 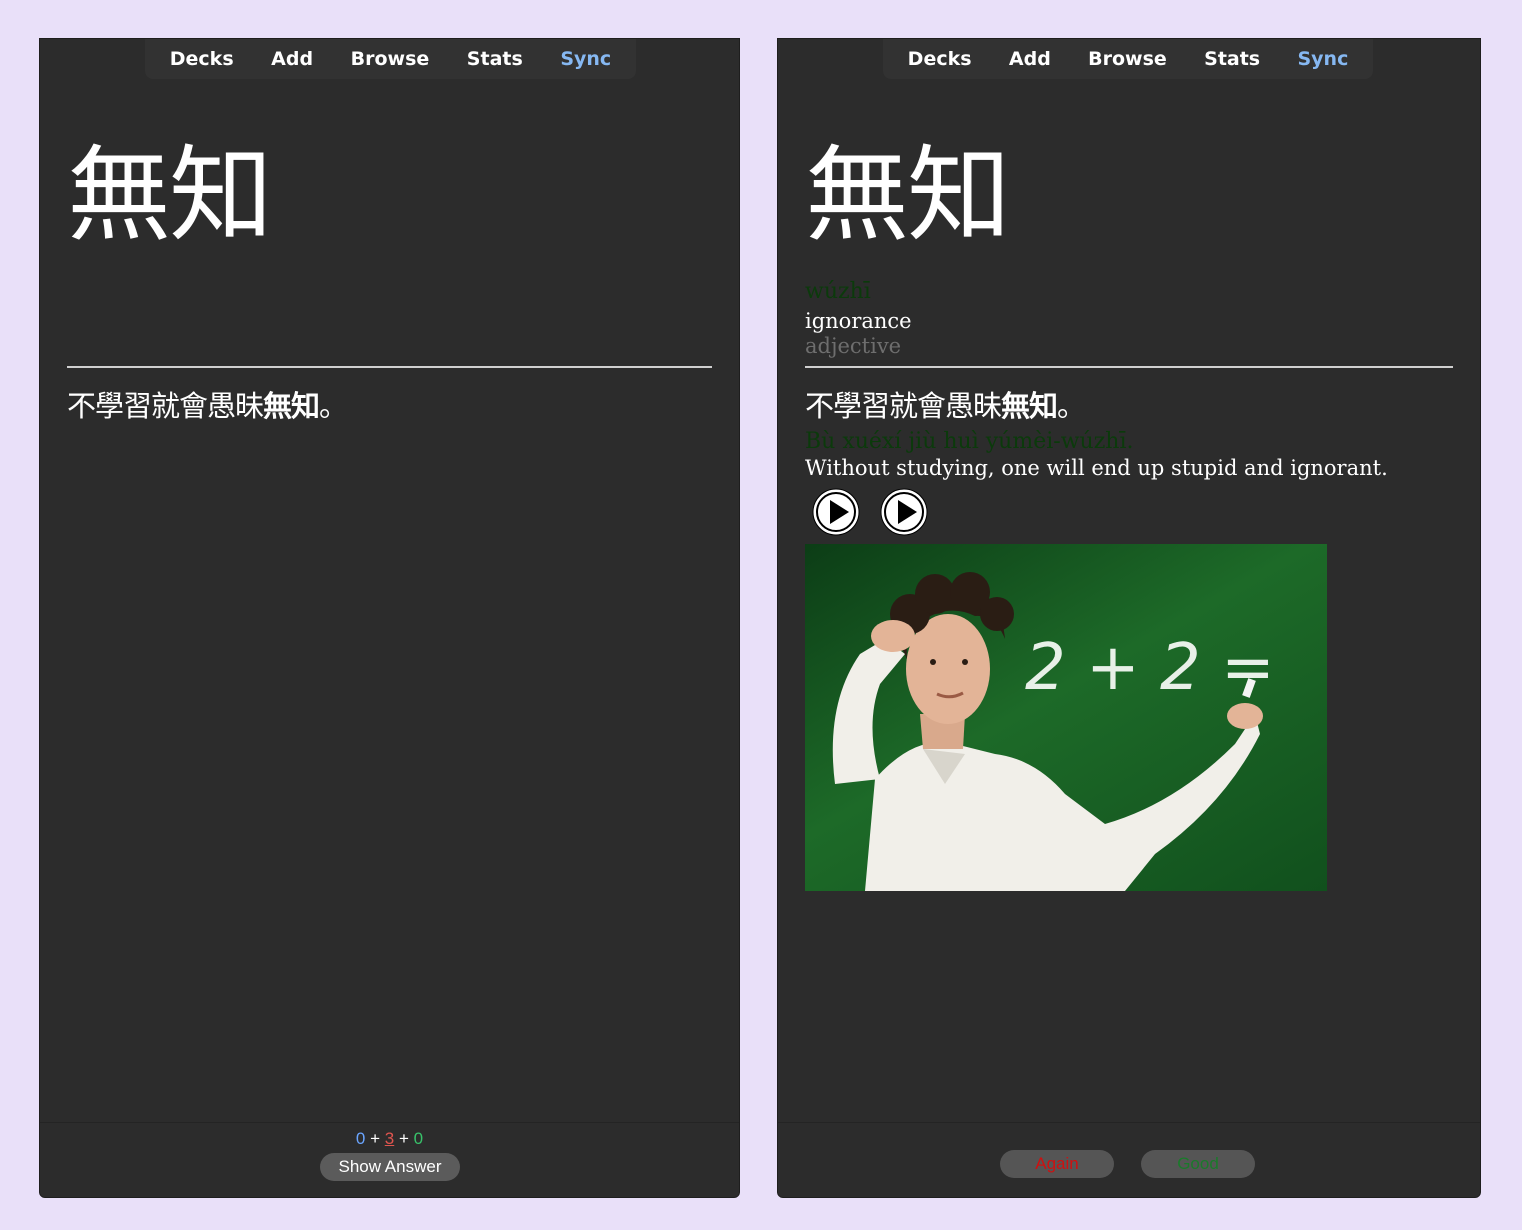 What do you see at coordinates (1129, 1159) in the screenshot?
I see `bottom-bar: Again Good` at bounding box center [1129, 1159].